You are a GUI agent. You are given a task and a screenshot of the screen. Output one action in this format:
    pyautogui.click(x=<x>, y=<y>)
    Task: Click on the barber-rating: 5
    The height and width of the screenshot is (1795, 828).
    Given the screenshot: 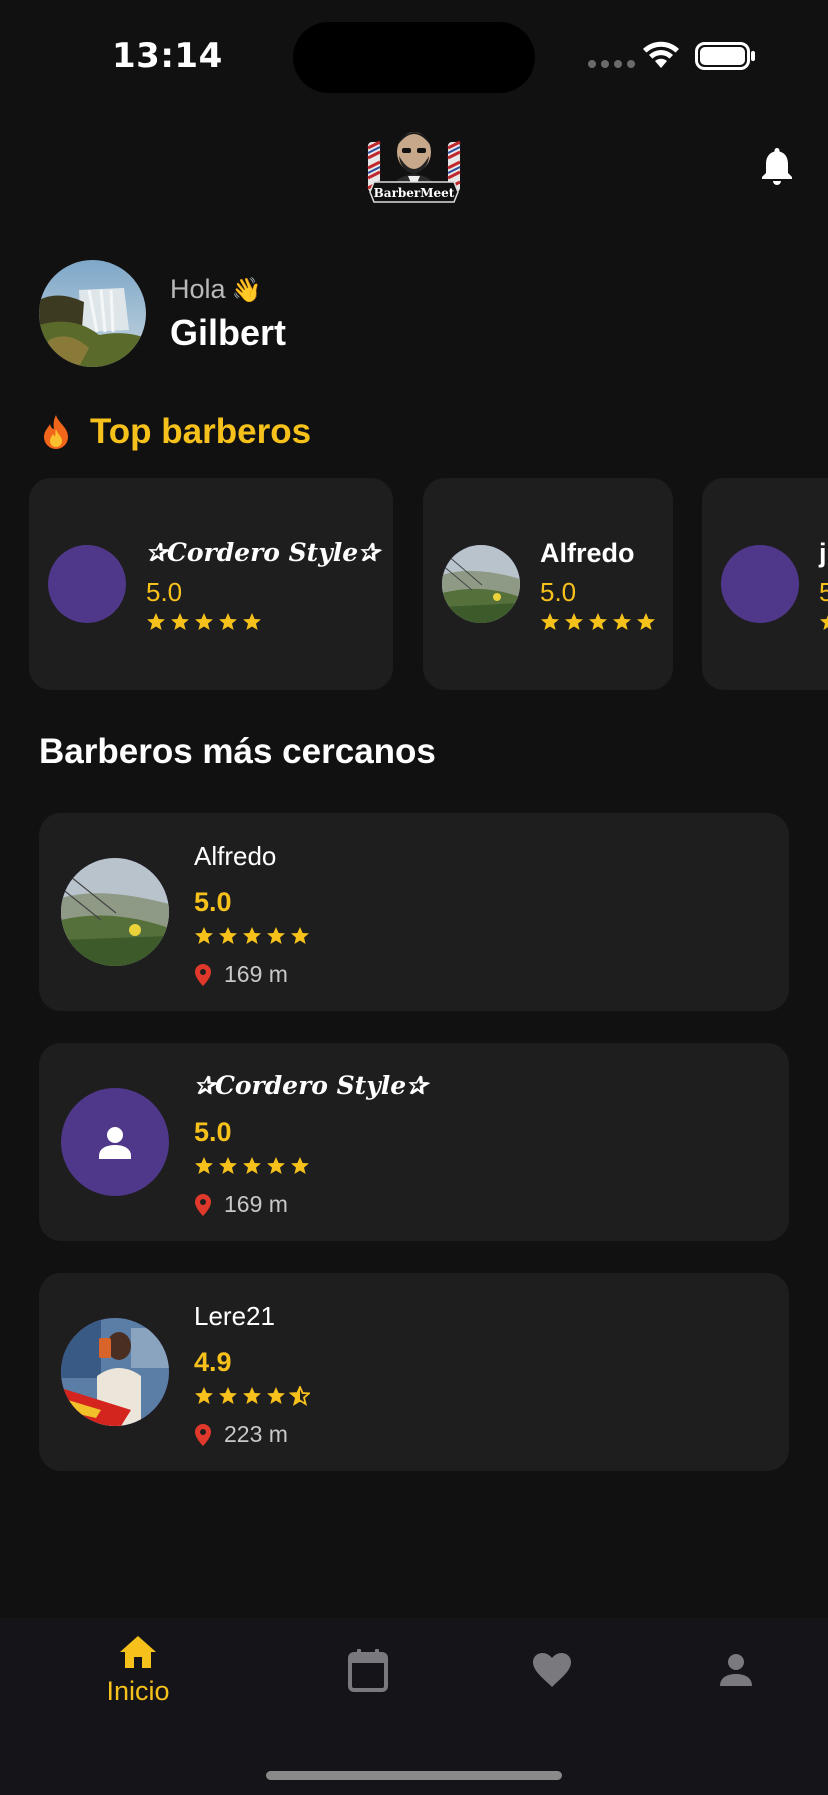 What is the action you would take?
    pyautogui.click(x=823, y=592)
    